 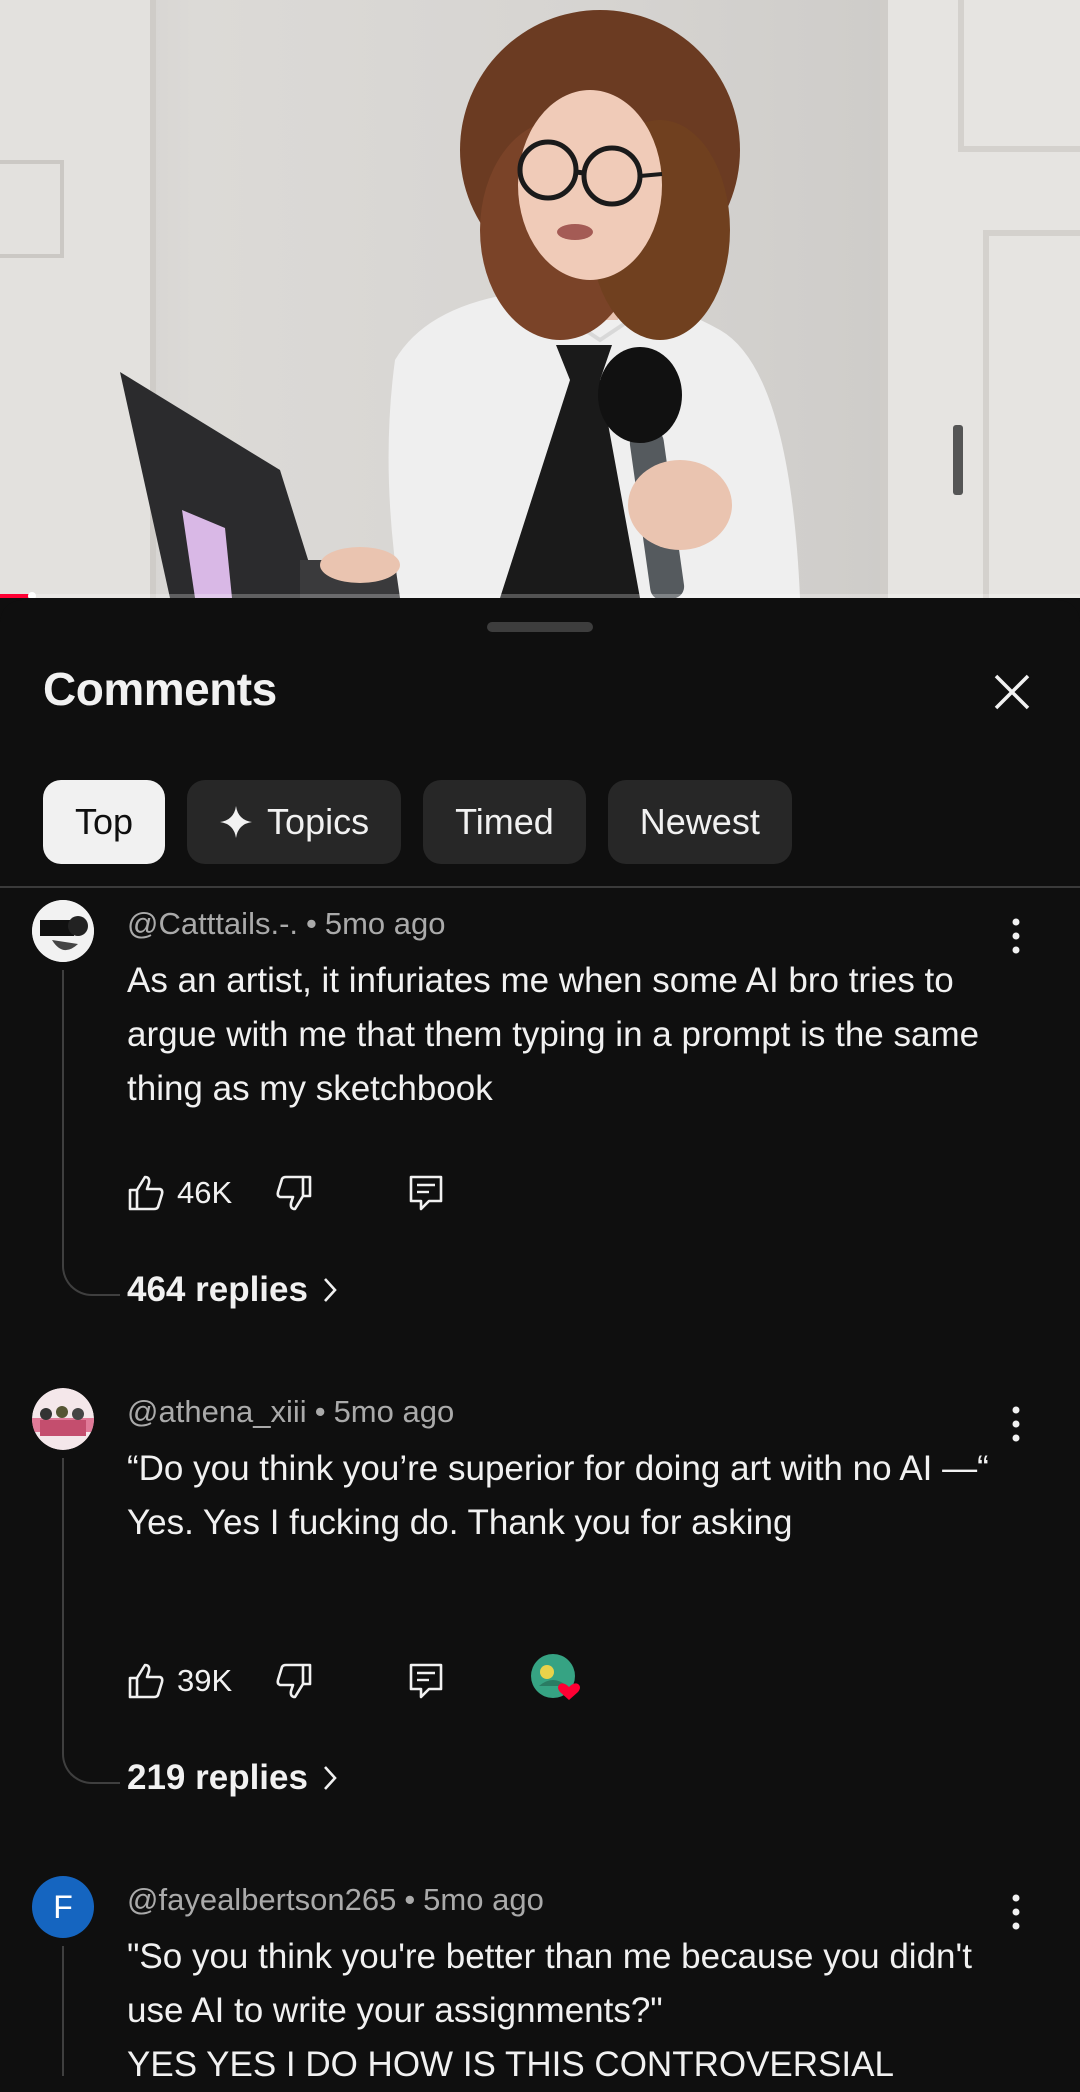 I want to click on divider, so click(x=540, y=887).